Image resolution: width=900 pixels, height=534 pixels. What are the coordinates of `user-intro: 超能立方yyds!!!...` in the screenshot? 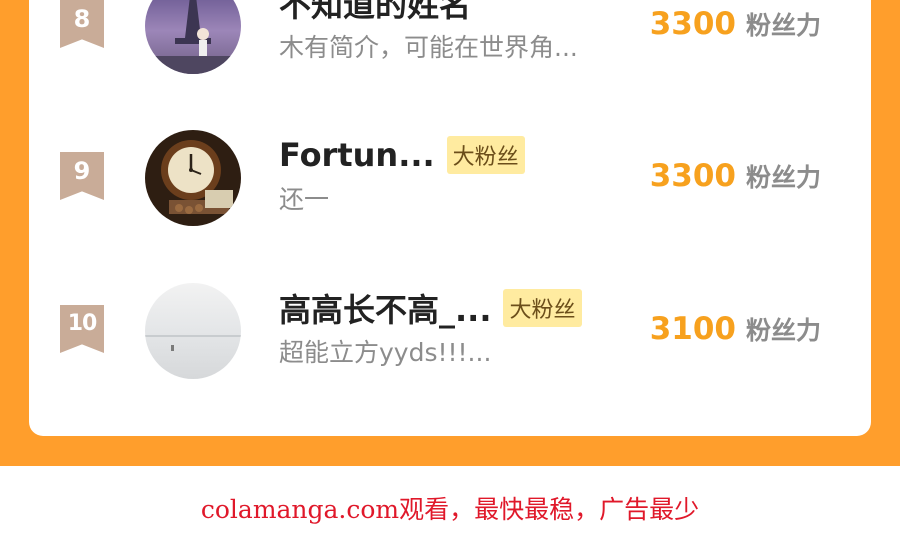 It's located at (385, 352).